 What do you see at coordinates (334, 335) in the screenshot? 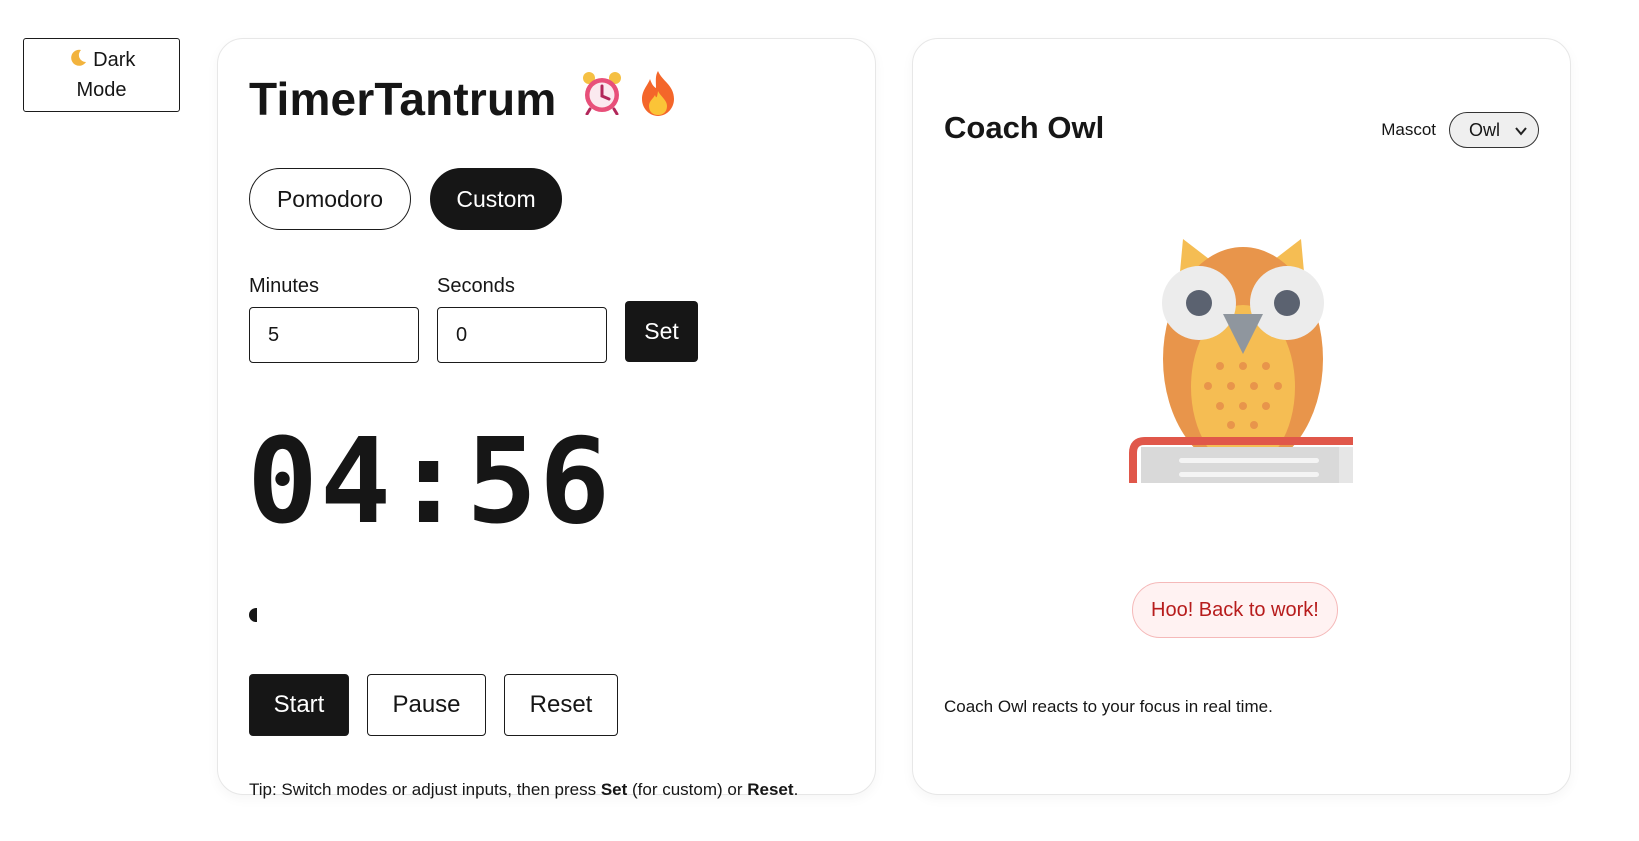
I see `minutes-input: 5` at bounding box center [334, 335].